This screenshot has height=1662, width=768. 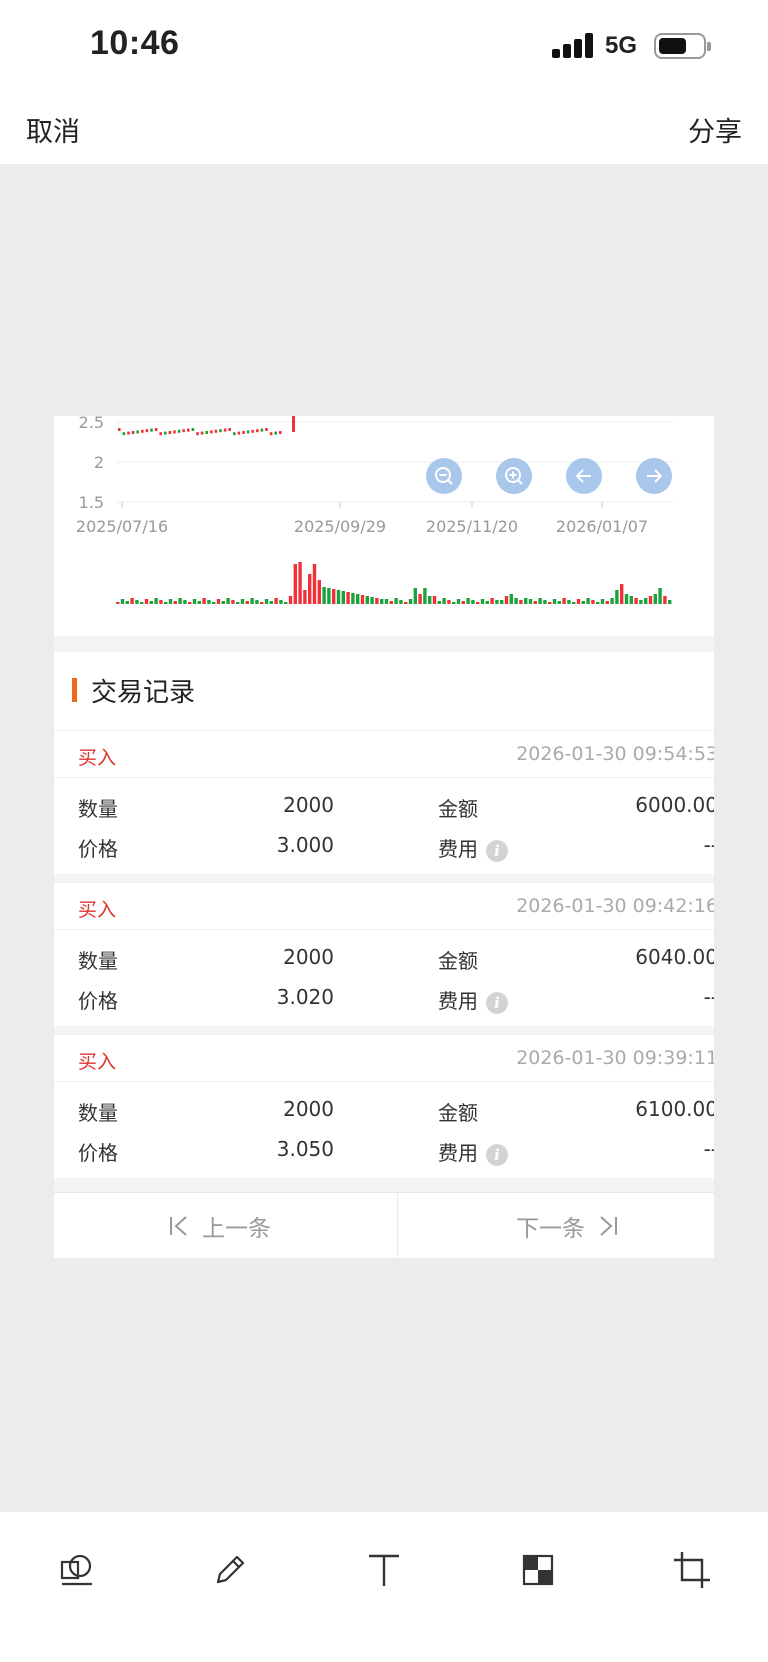 I want to click on amount-label: 金额, so click(x=458, y=1113).